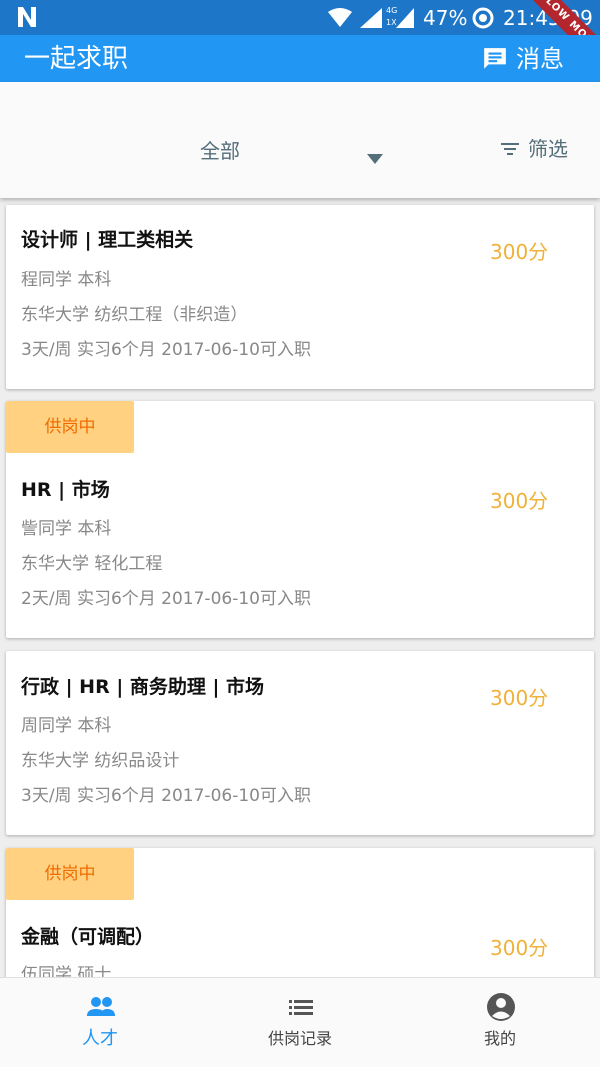  I want to click on job-title: 行政 | HR | 商务助理 | 市场, so click(143, 687).